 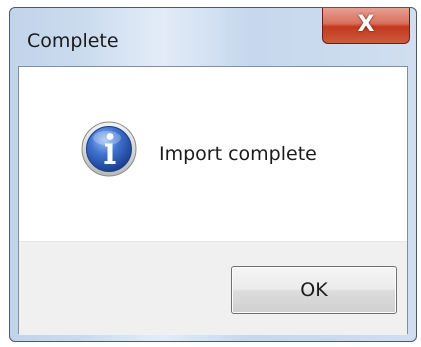 What do you see at coordinates (73, 41) in the screenshot?
I see `window-title: Complete` at bounding box center [73, 41].